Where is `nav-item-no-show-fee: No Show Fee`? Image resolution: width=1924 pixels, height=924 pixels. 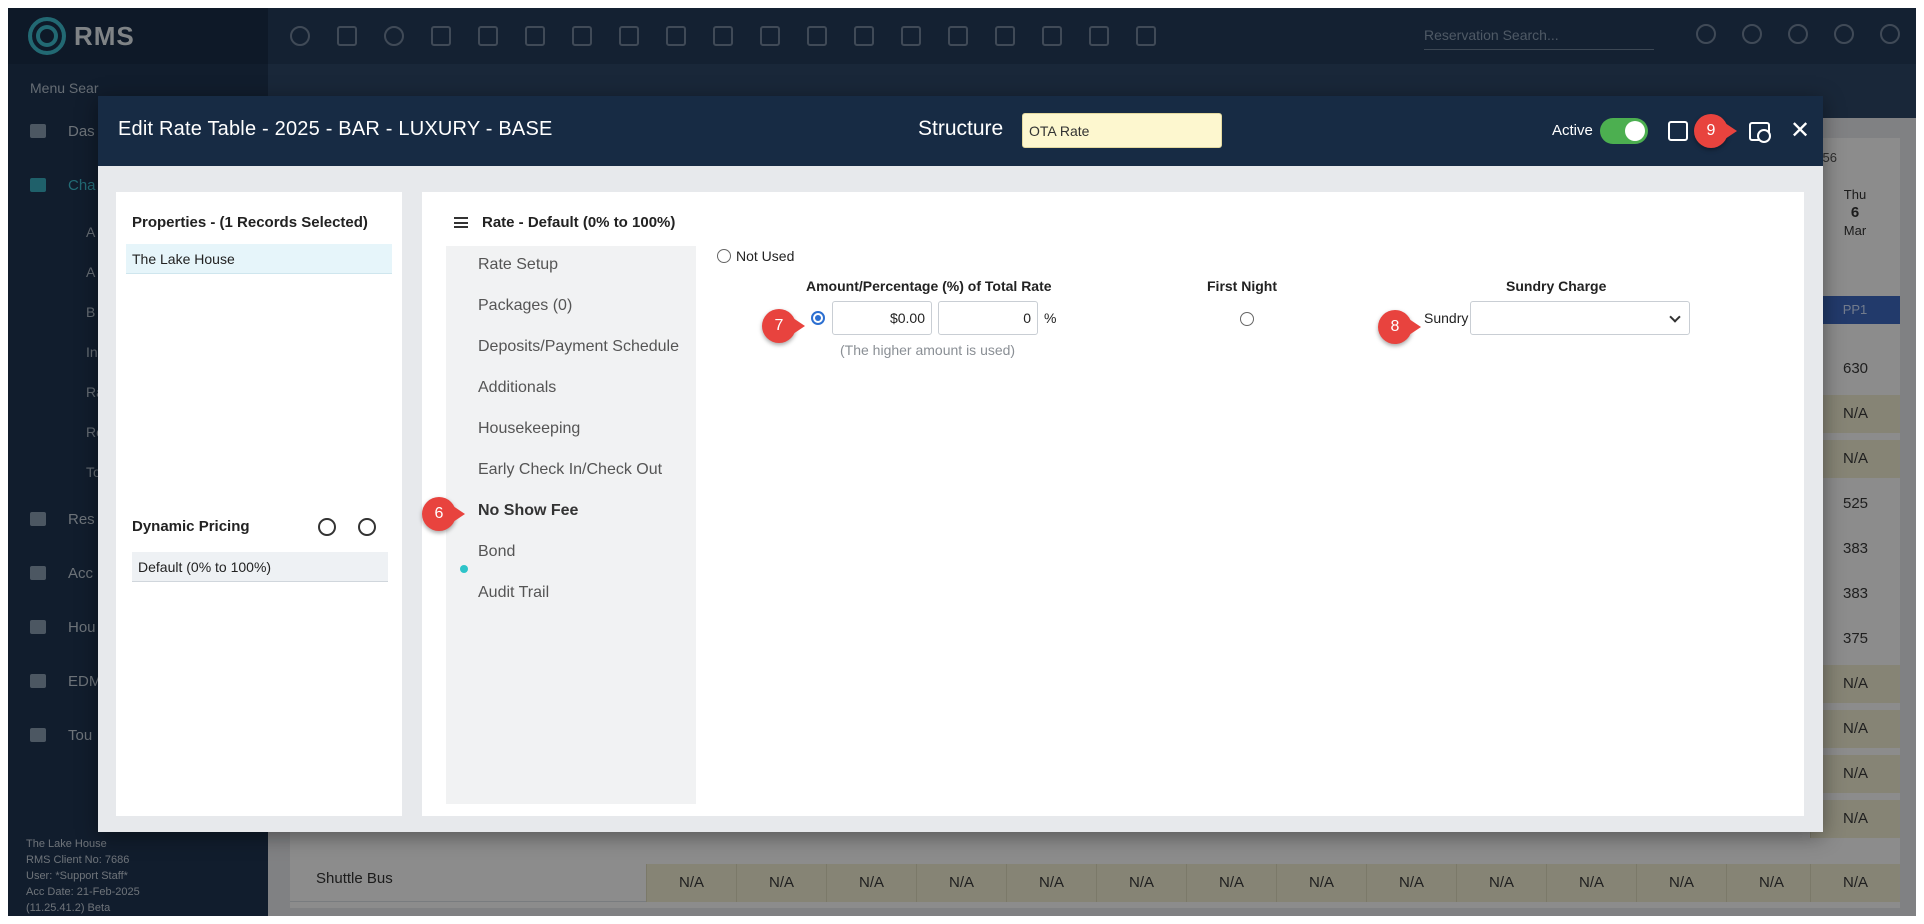 nav-item-no-show-fee: No Show Fee is located at coordinates (583, 511).